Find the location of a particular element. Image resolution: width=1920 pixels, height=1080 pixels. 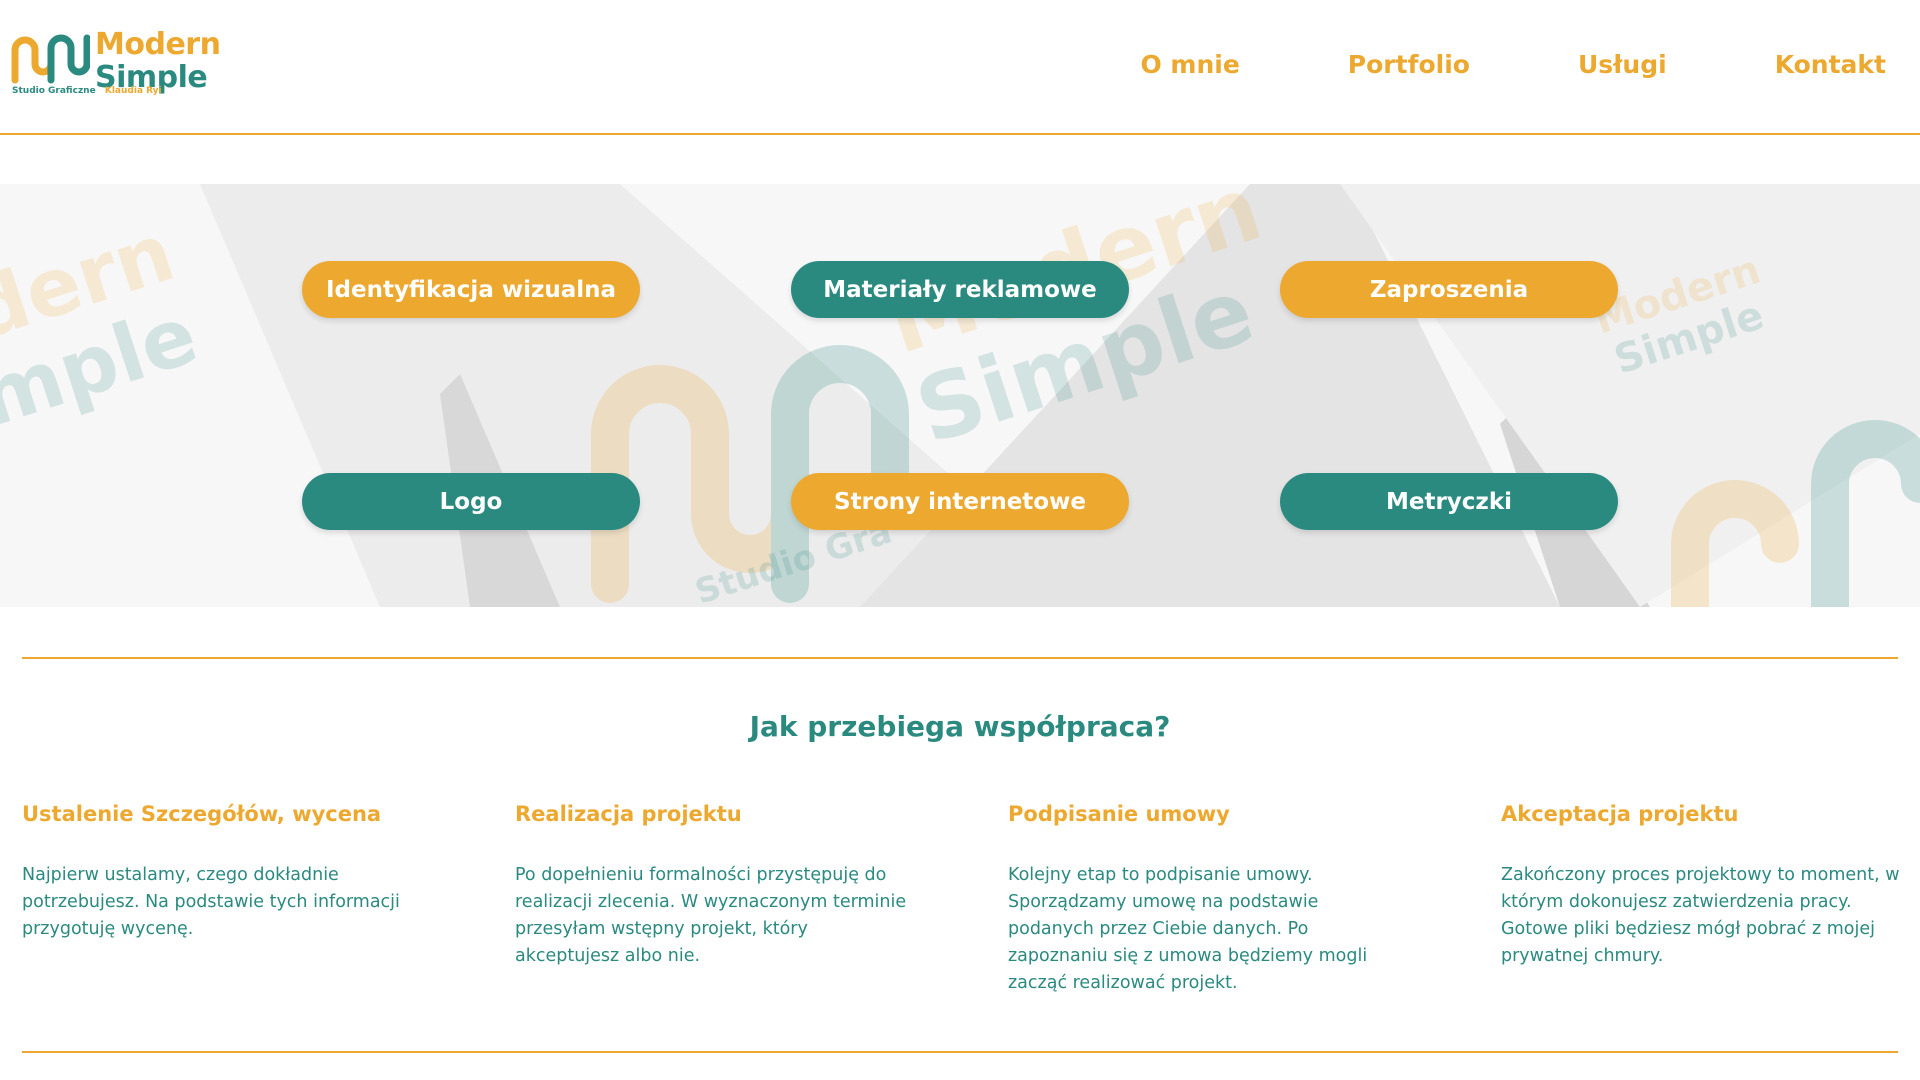

logo-text: Modern Simple is located at coordinates (158, 60).